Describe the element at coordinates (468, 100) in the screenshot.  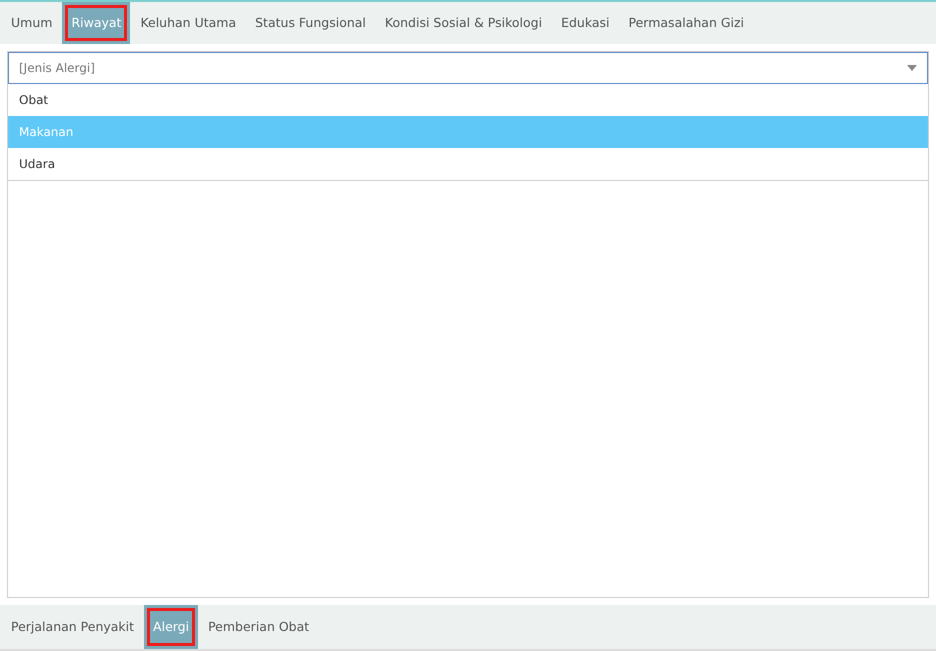
I see `dropdown-option: Obat` at that location.